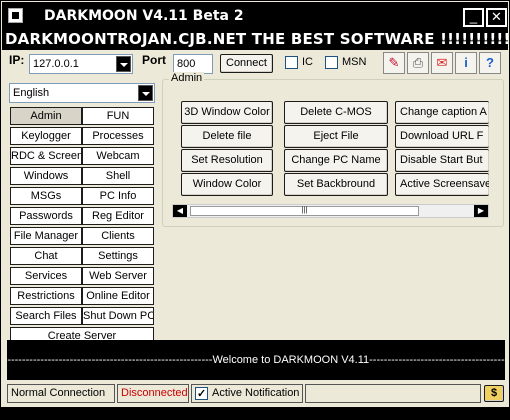 This screenshot has height=420, width=510. Describe the element at coordinates (481, 211) in the screenshot. I see `scroll-right-icon: ▶` at that location.